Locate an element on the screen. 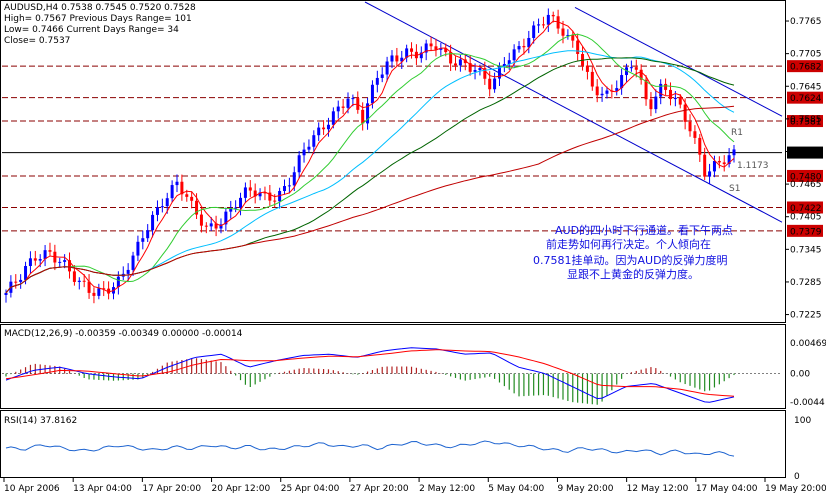 This screenshot has width=826, height=495. price-tick-label: 0.7705 is located at coordinates (806, 55).